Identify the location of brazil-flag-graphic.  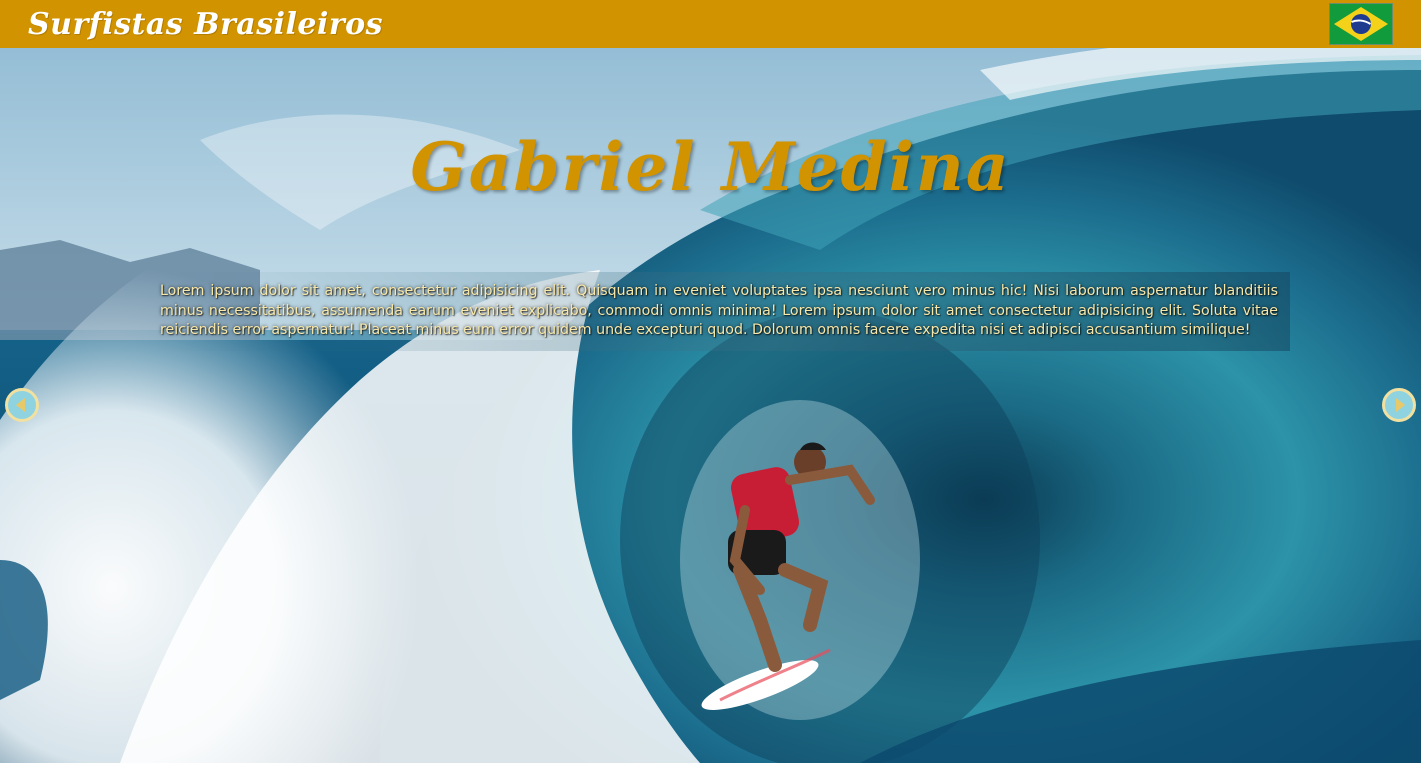
(1361, 24).